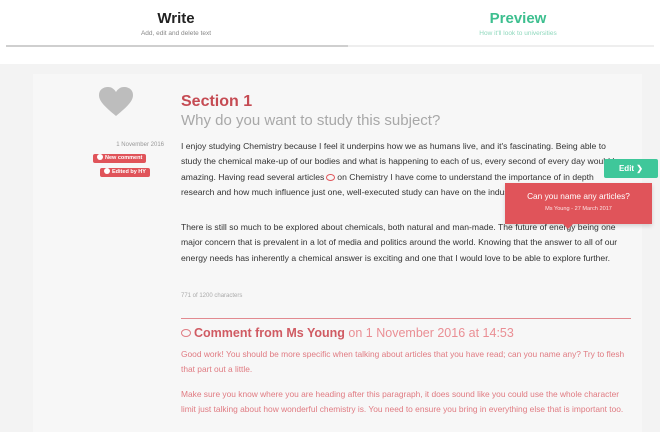 The width and height of the screenshot is (660, 432). Describe the element at coordinates (269, 333) in the screenshot. I see `comment-author: Comment from Ms Young` at that location.